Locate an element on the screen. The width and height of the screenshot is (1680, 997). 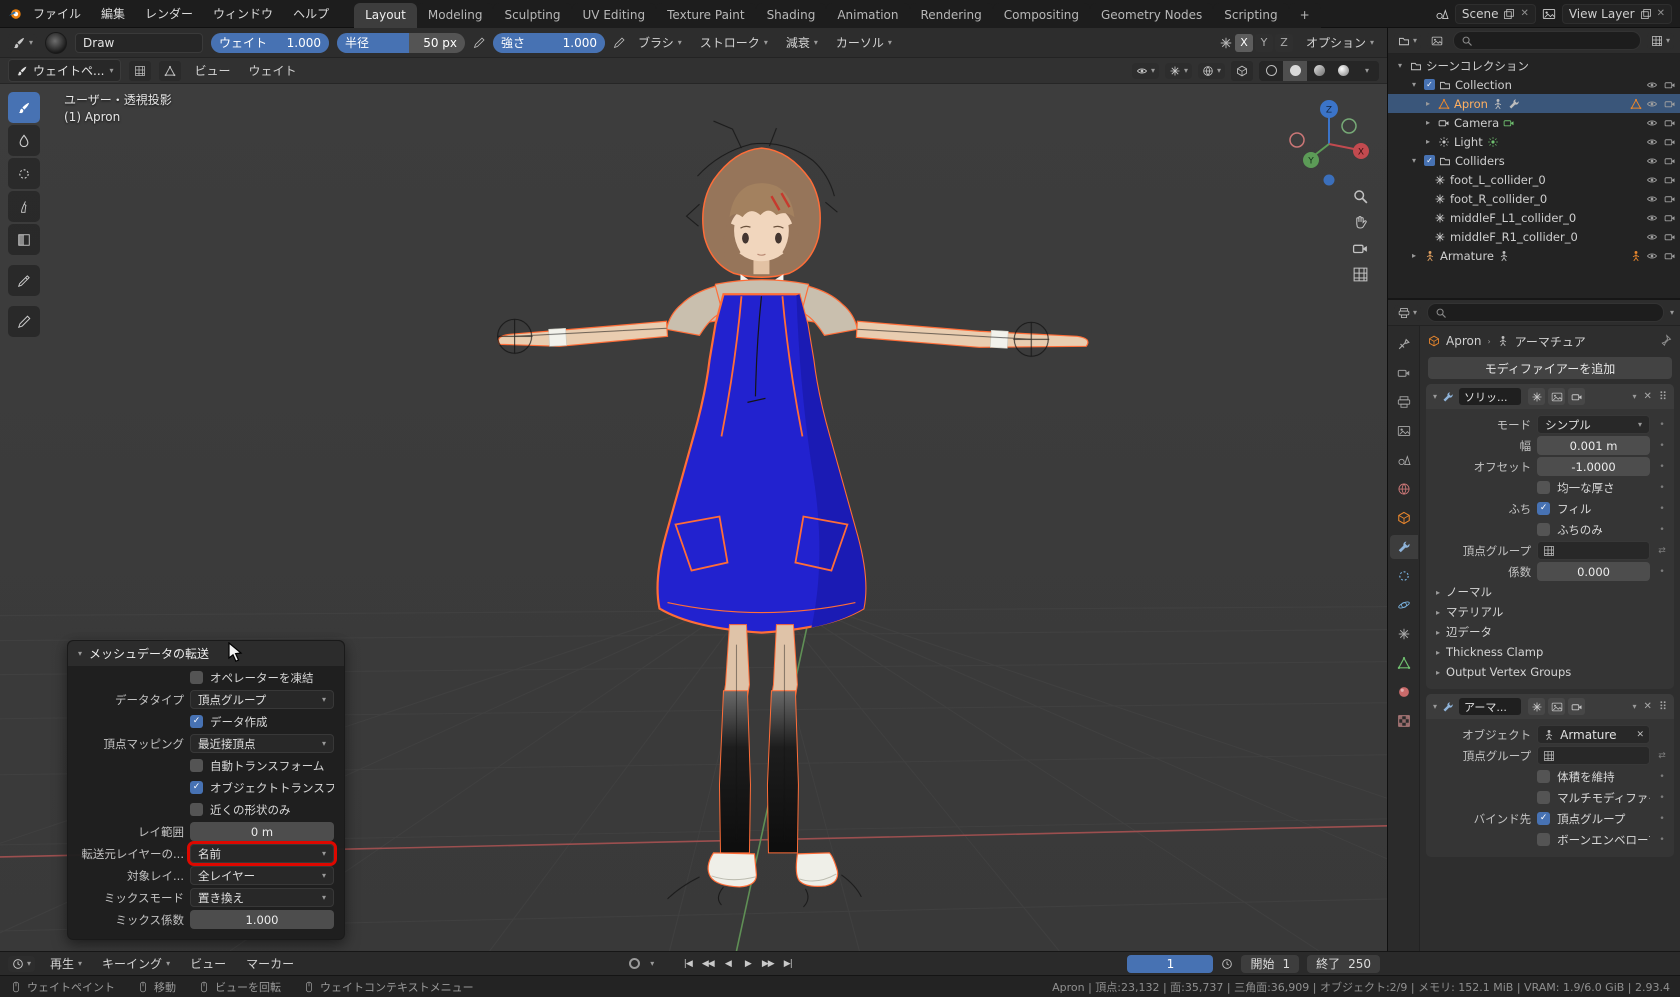
outliner-row-camera: ▸ Camera is located at coordinates (1534, 122).